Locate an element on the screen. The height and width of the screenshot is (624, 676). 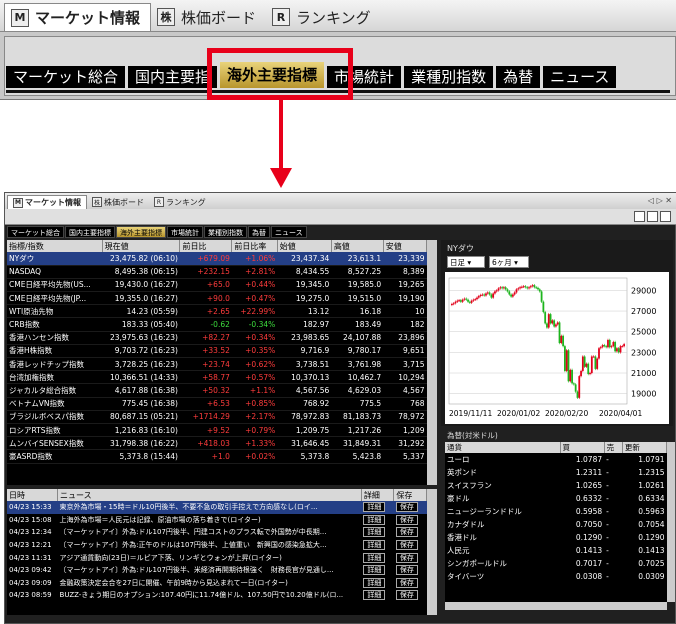
subtab-overseas: 海外主要指標 is located at coordinates (141, 232).